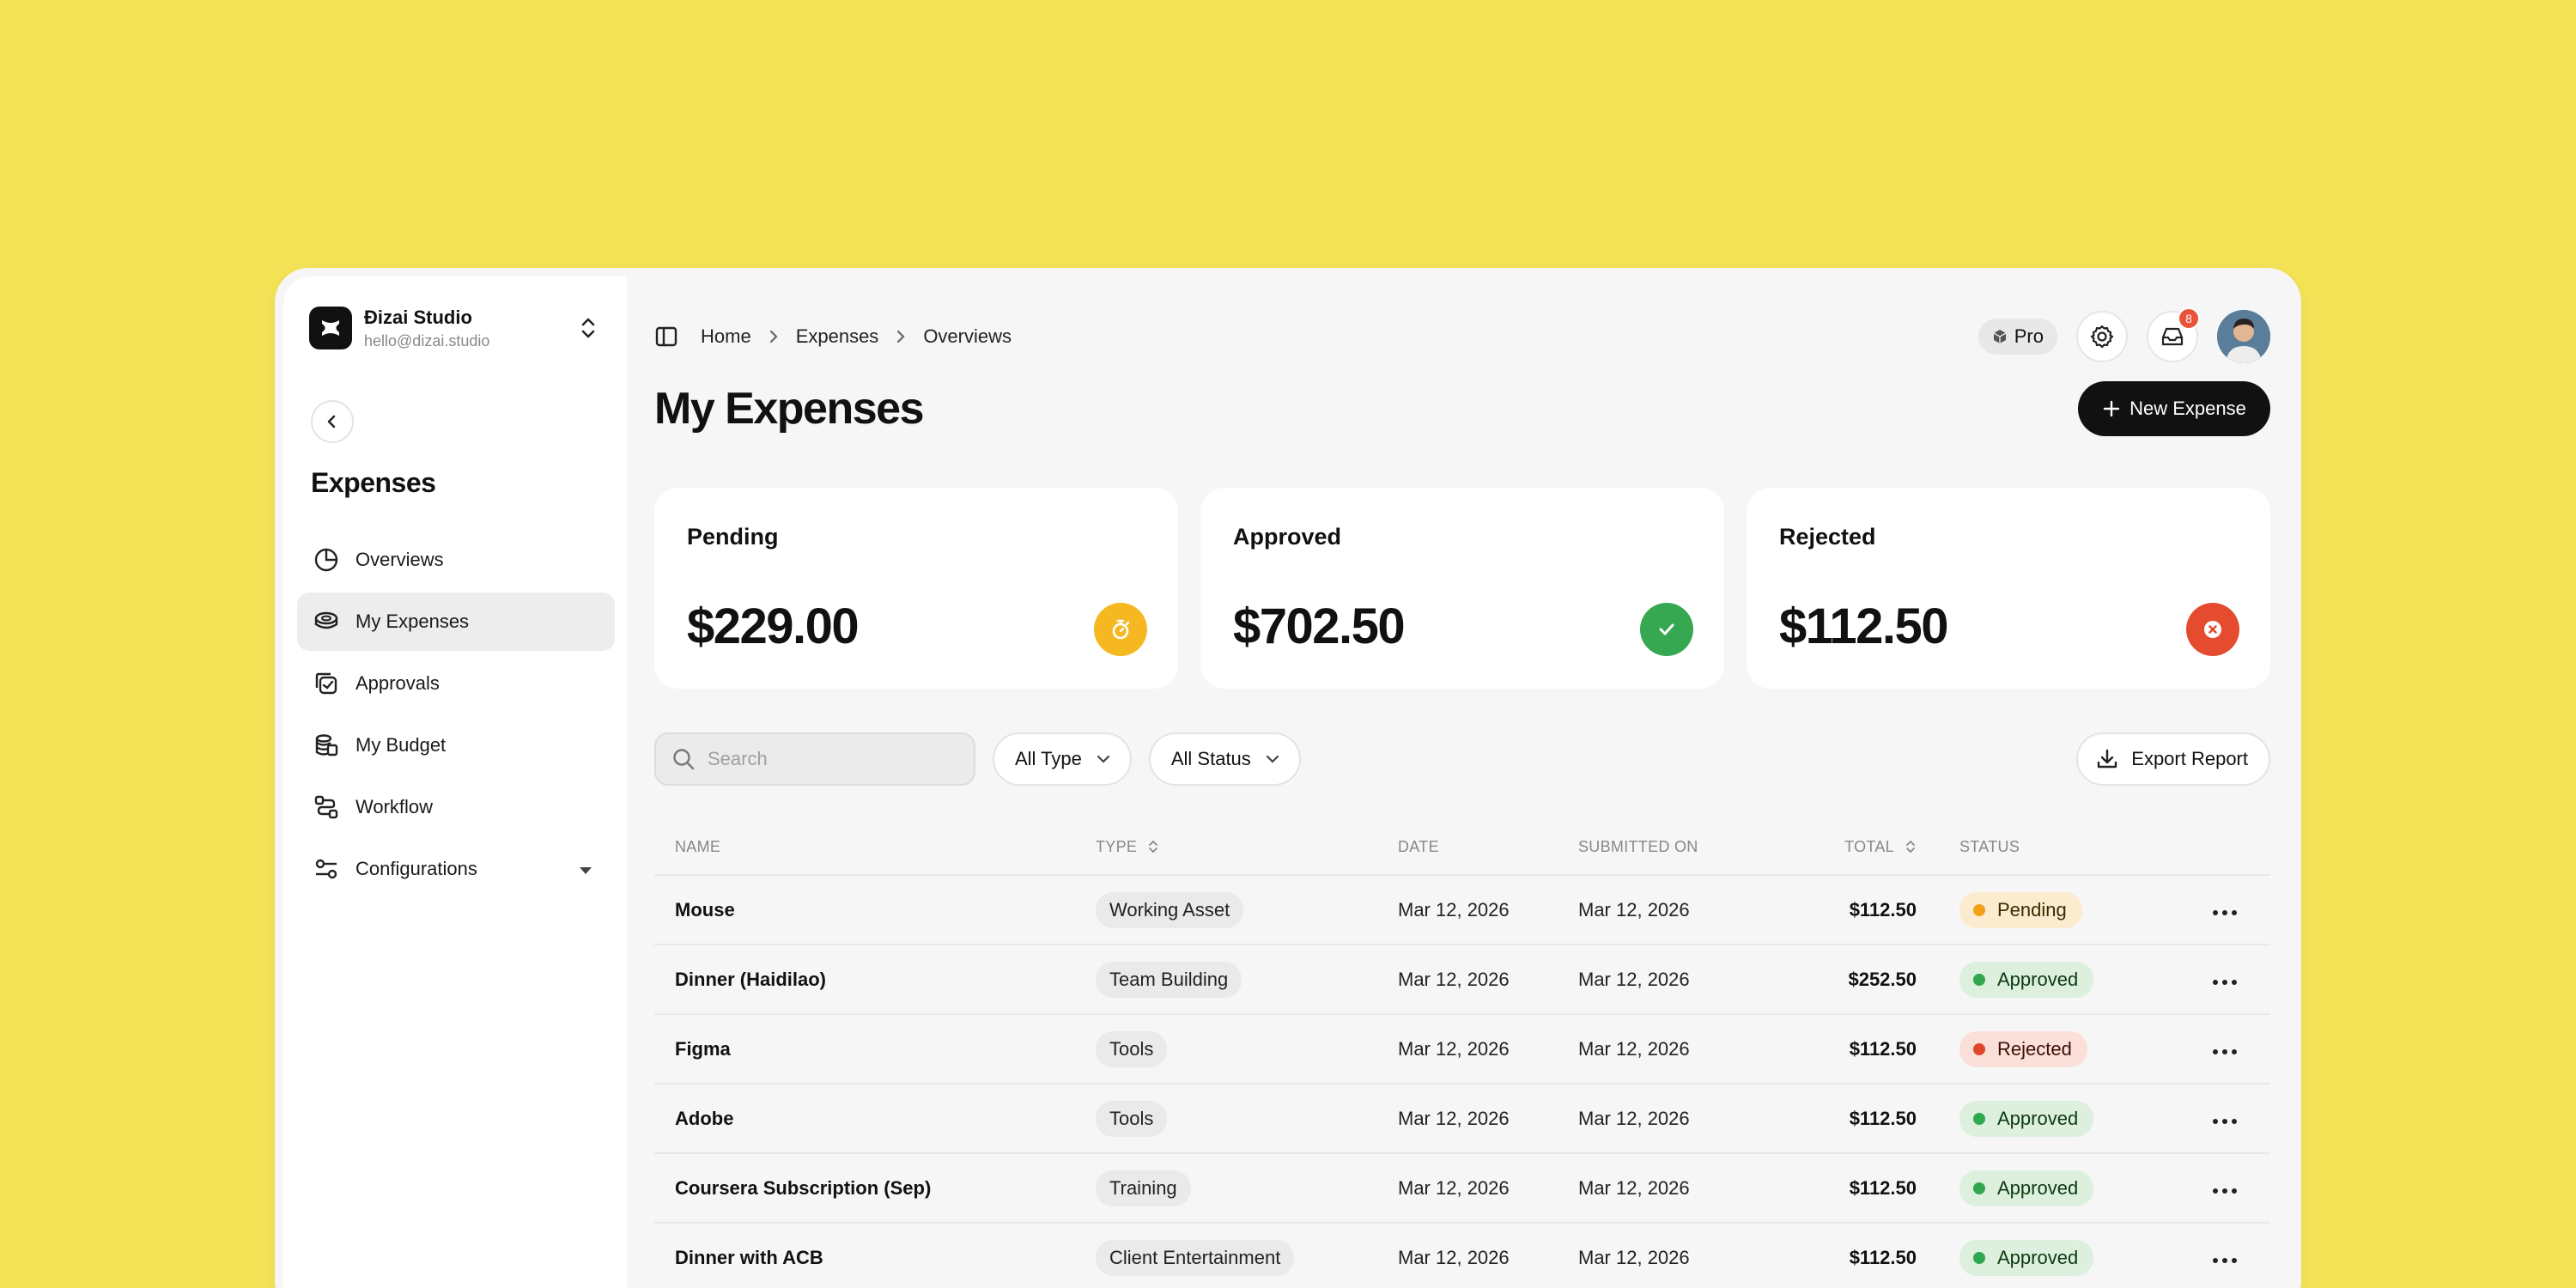 This screenshot has width=2576, height=1288. I want to click on expense-name: Adobe, so click(704, 1118).